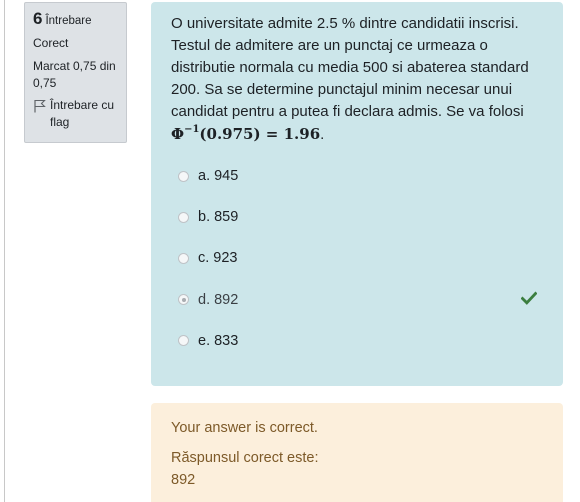 The width and height of the screenshot is (580, 502). What do you see at coordinates (183, 176) in the screenshot?
I see `answer-radio-a` at bounding box center [183, 176].